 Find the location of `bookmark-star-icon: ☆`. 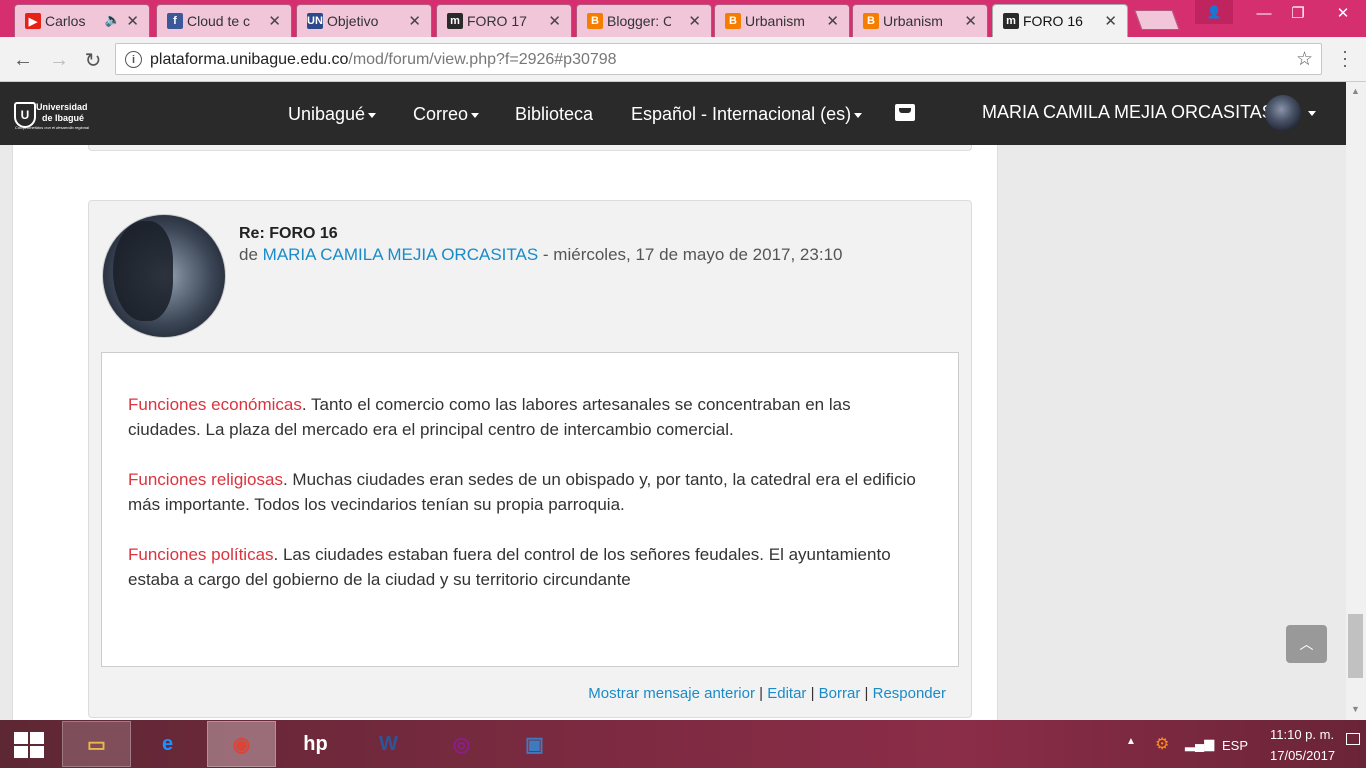

bookmark-star-icon: ☆ is located at coordinates (1304, 59).